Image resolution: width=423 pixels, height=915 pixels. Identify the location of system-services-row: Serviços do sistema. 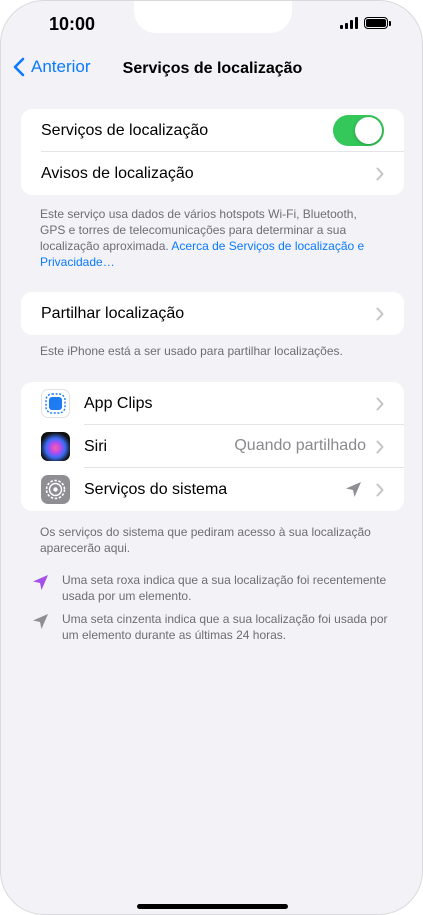
(212, 489).